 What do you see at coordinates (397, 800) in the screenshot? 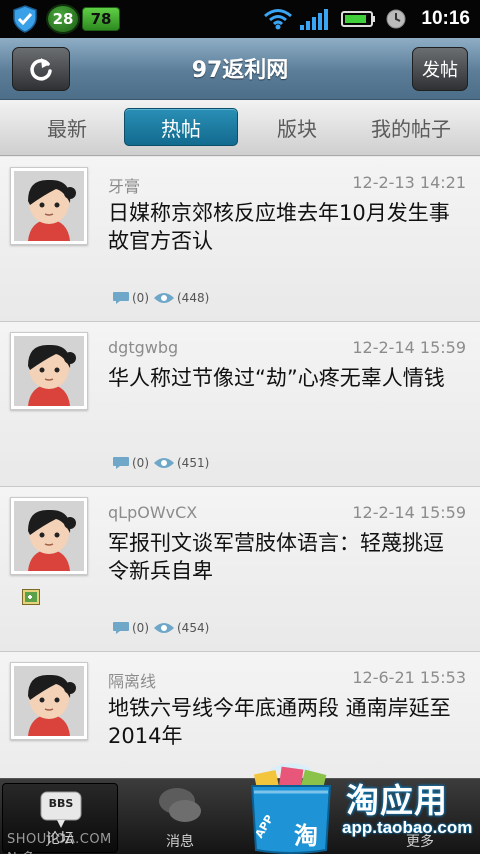
I see `promo-title: 淘应用` at bounding box center [397, 800].